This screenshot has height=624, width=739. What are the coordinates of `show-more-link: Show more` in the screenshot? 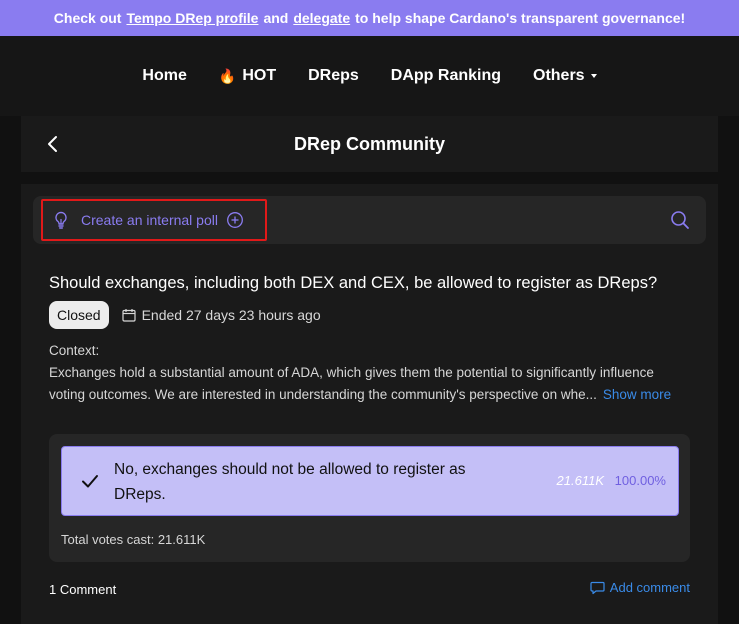 It's located at (637, 394).